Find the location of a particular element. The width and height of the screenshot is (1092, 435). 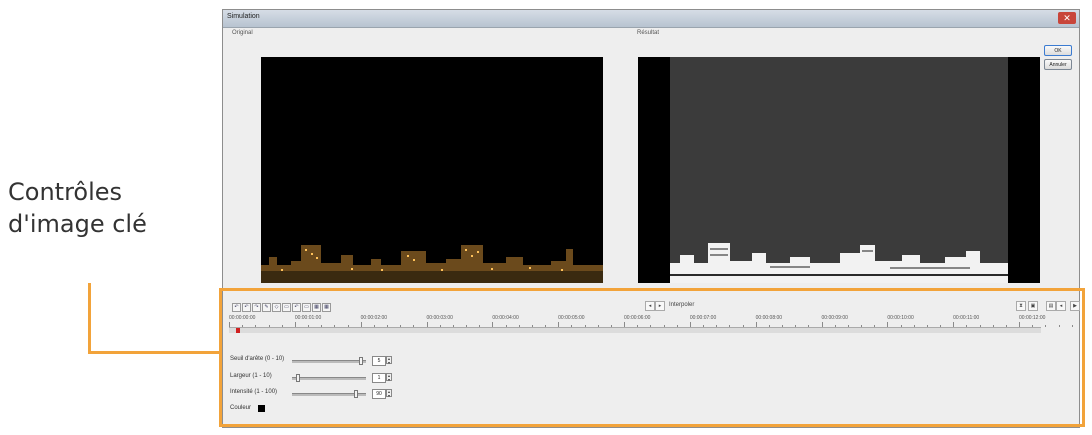

original-pane-label: Original is located at coordinates (242, 33).